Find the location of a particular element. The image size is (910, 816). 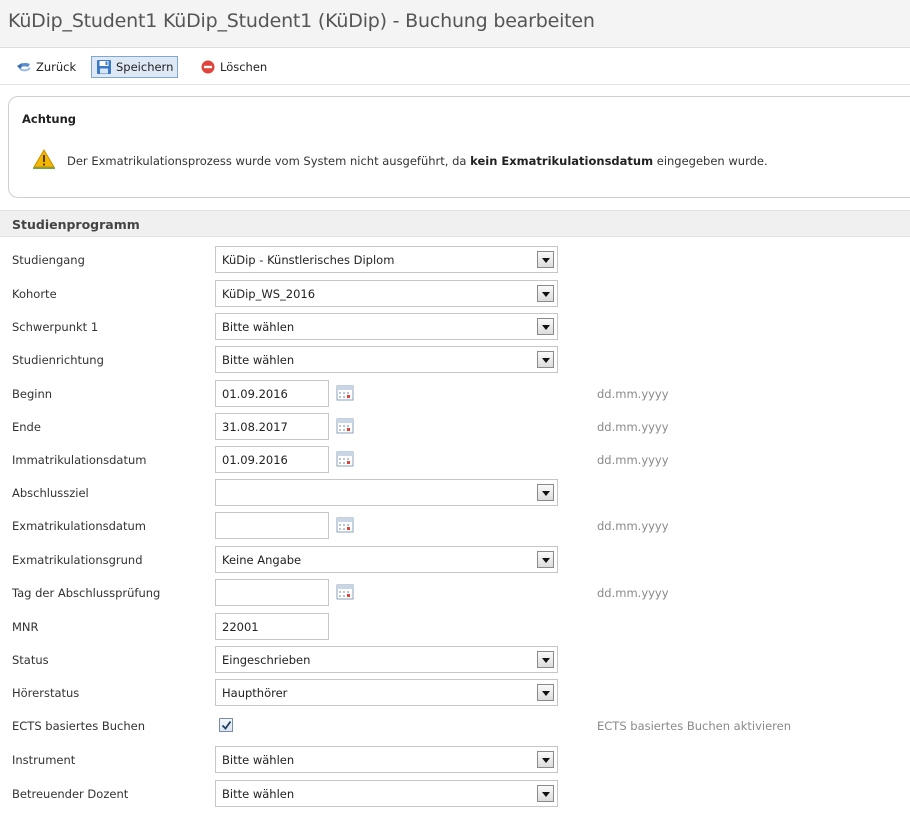

section-title: Studienprogramm is located at coordinates (76, 224).